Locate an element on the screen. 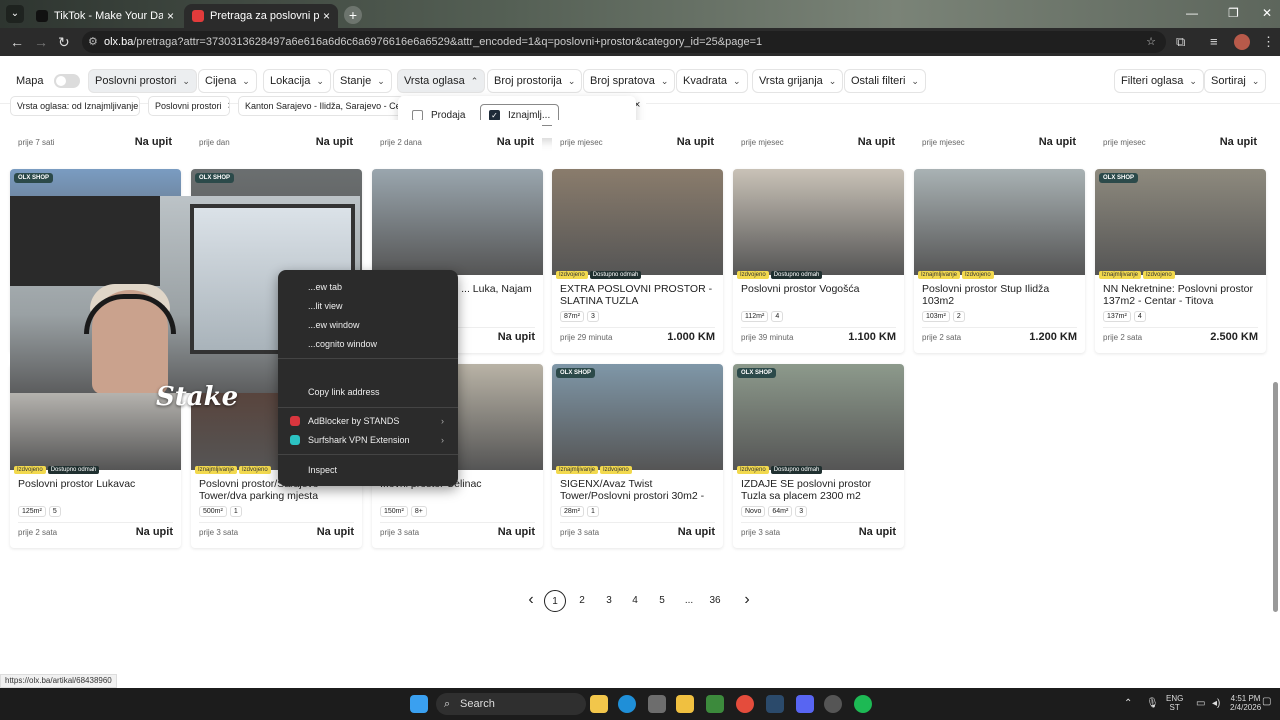  listing-title: Poslovni prostor Vogošća is located at coordinates (820, 295).